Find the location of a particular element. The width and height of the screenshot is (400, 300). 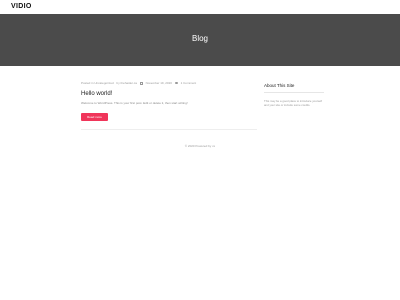

post-divider is located at coordinates (169, 129).